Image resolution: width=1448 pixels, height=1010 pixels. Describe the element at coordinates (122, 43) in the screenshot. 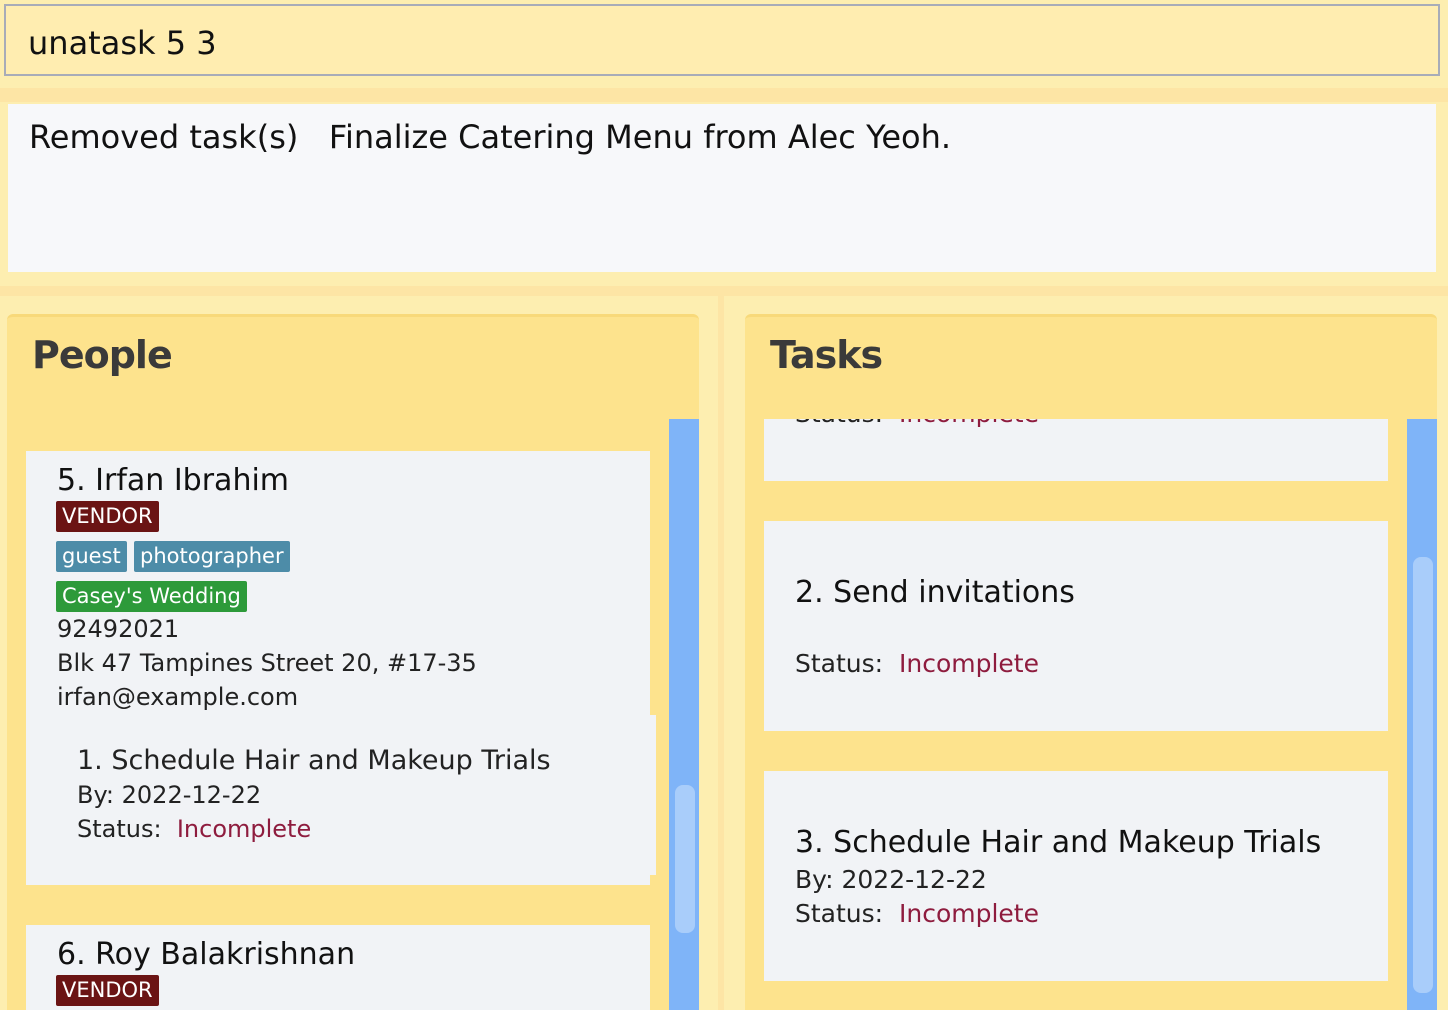

I see `command-input-text: unatask 5 3` at that location.